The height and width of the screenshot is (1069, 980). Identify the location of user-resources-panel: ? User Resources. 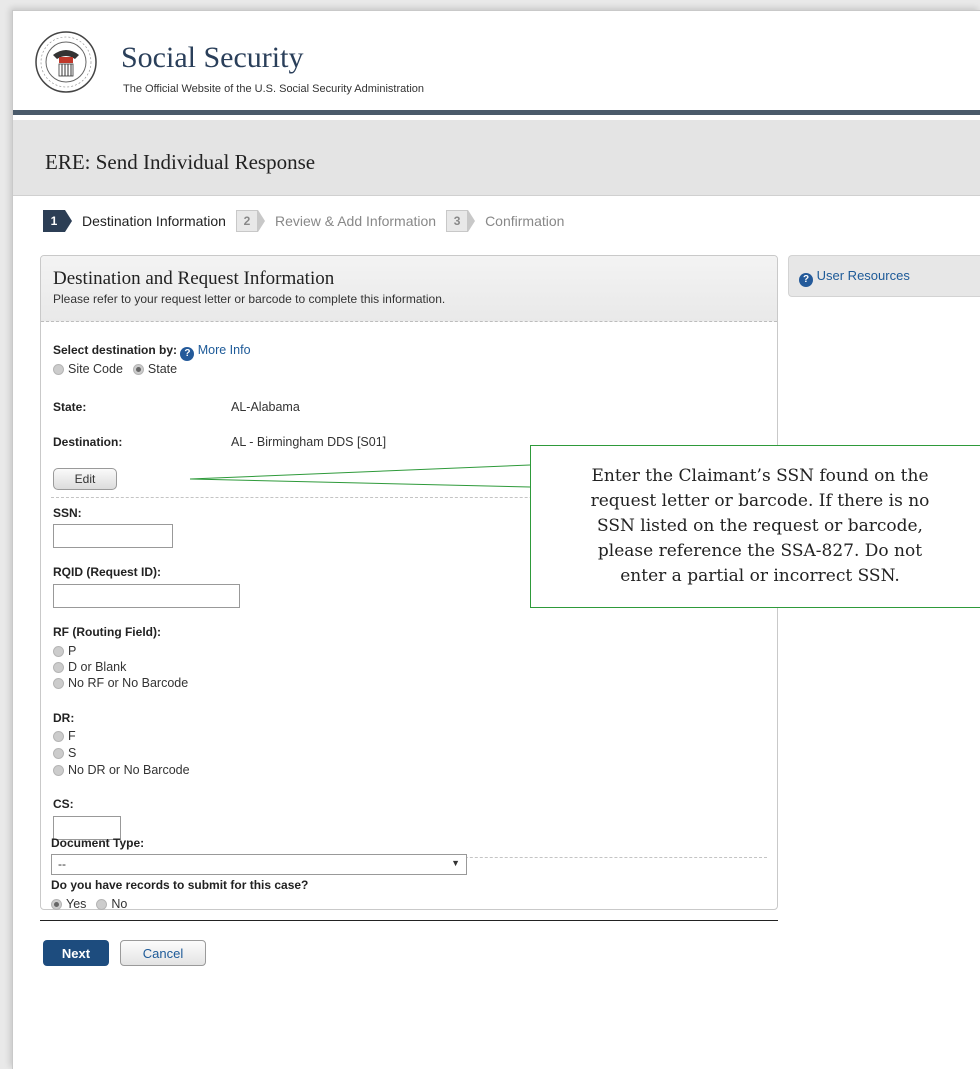
(884, 276).